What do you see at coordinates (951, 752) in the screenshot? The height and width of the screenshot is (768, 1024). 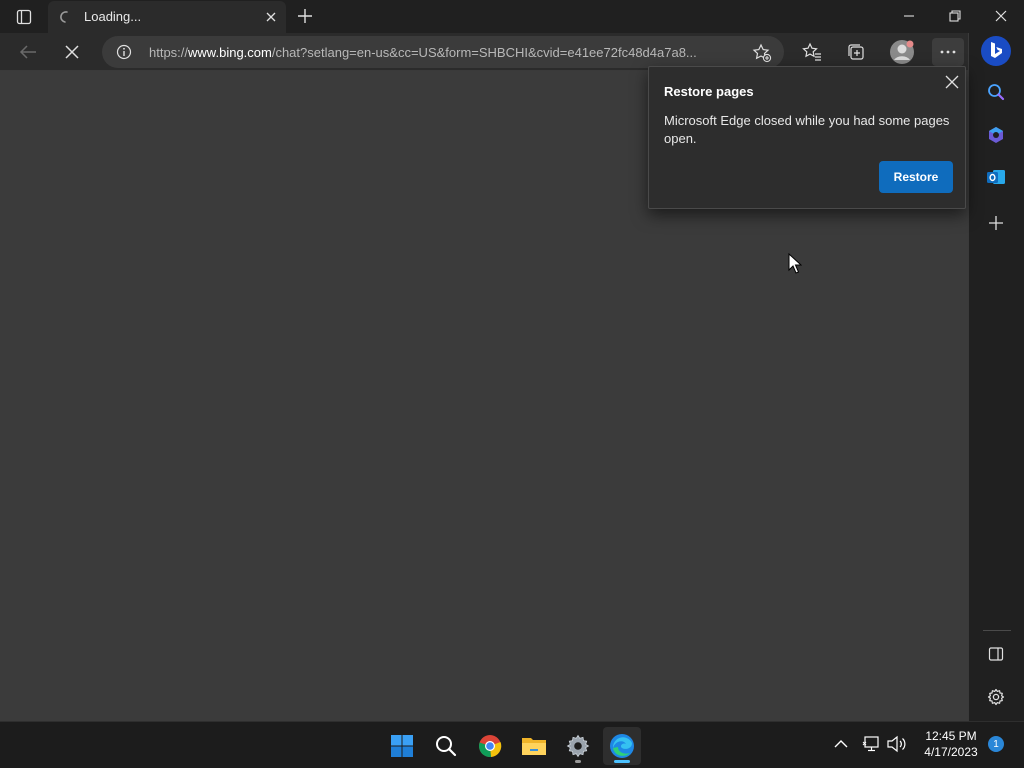 I see `clock-date: 4/17/2023` at bounding box center [951, 752].